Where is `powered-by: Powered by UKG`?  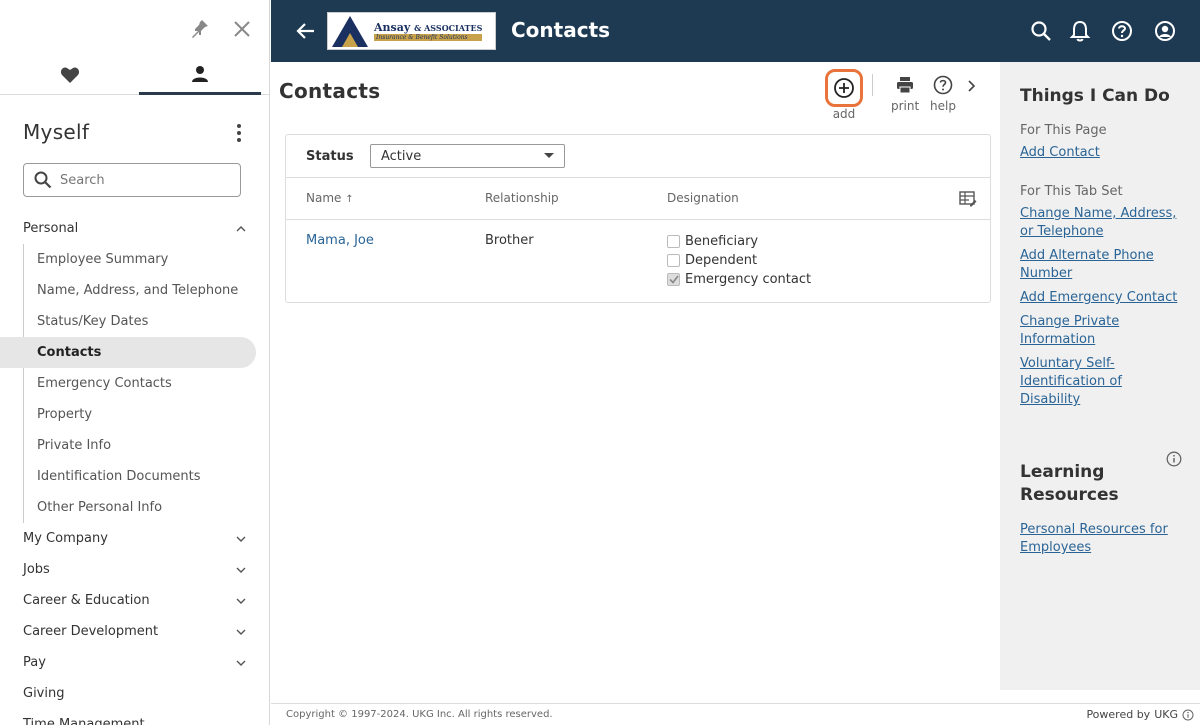
powered-by: Powered by UKG is located at coordinates (1140, 714).